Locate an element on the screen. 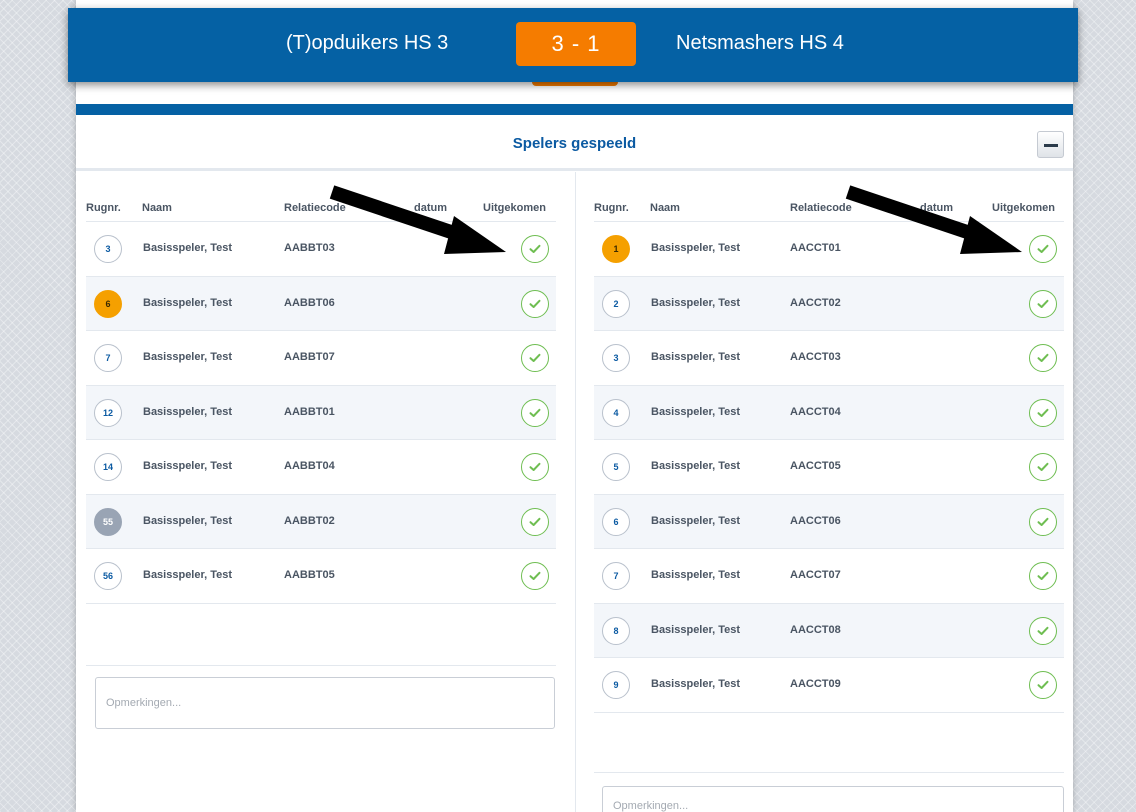  table-row: 55 Basisspeler, Test AABBT02 is located at coordinates (321, 521).